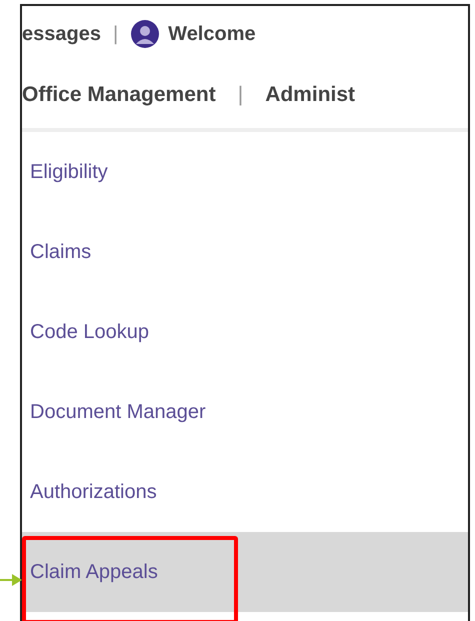 This screenshot has width=475, height=621. Describe the element at coordinates (11, 580) in the screenshot. I see `arrow-icon` at that location.